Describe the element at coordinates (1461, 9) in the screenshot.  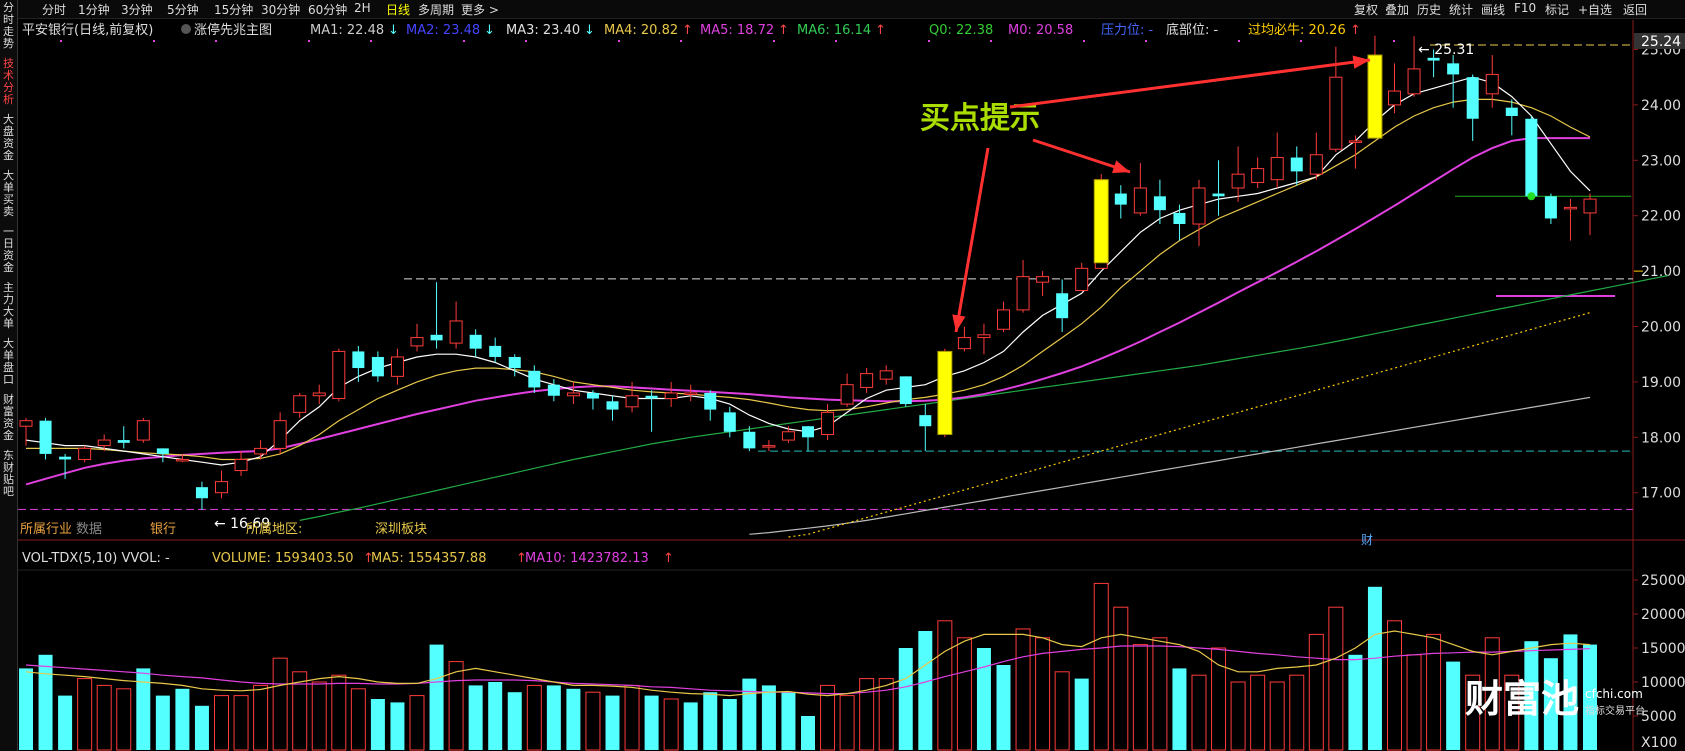
I see `toolbar-button-3: 统计` at that location.